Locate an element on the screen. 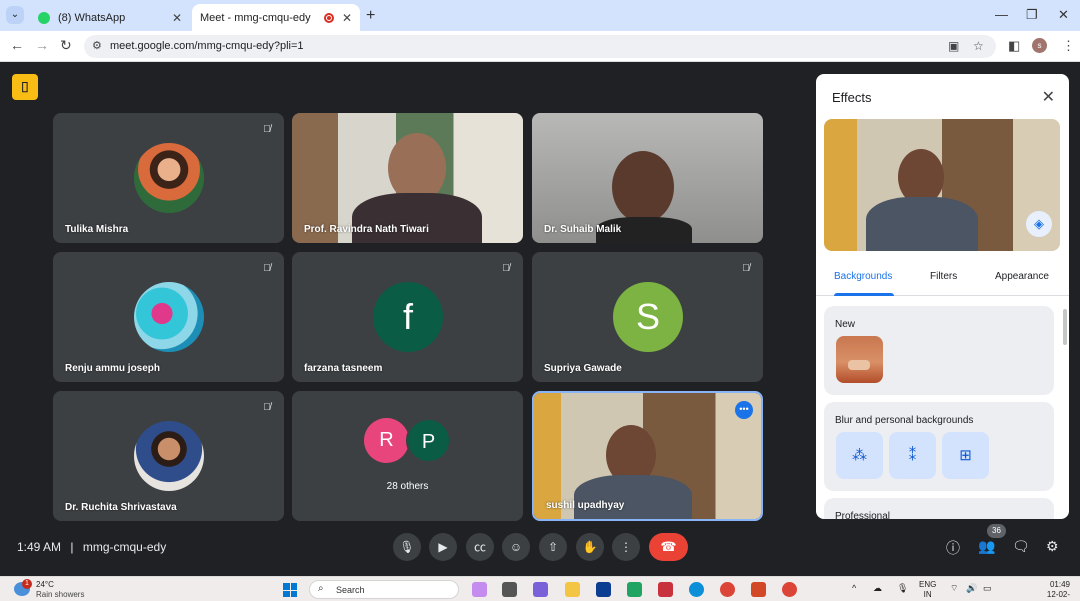  effects-tabs: Backgrounds Filters Appearance is located at coordinates (942, 280).